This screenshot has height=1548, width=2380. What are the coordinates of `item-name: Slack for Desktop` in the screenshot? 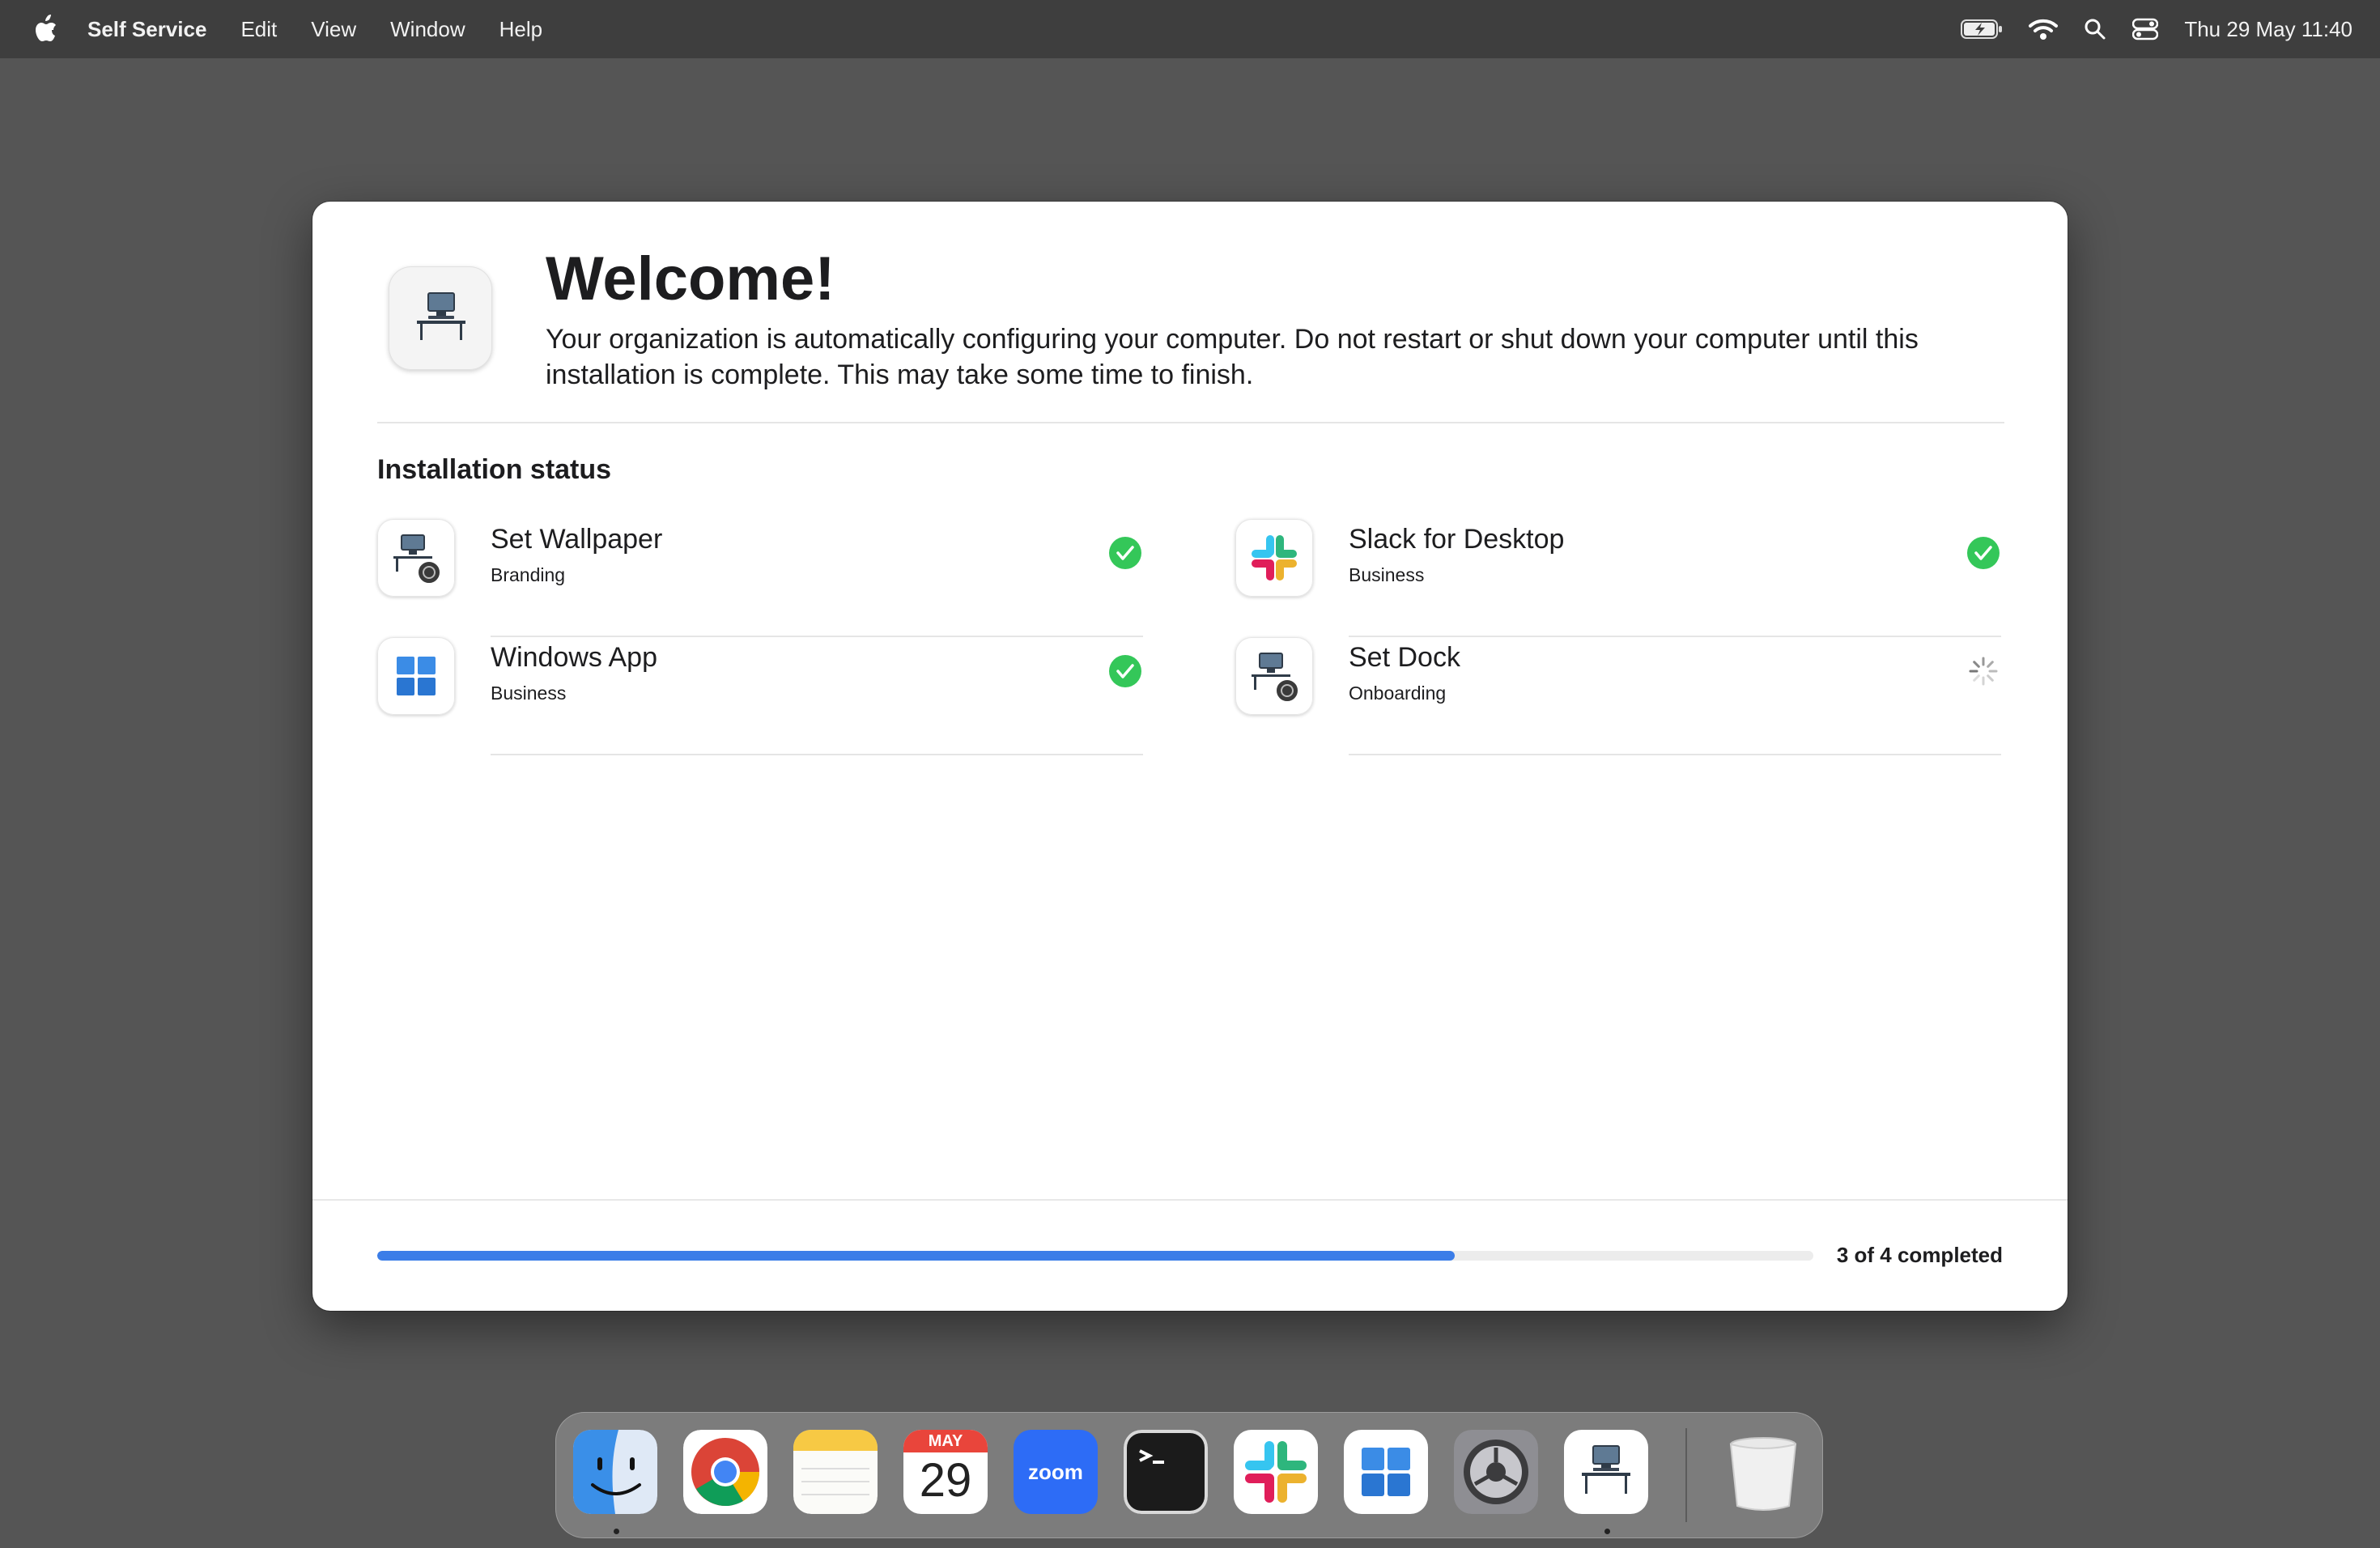 It's located at (1457, 539).